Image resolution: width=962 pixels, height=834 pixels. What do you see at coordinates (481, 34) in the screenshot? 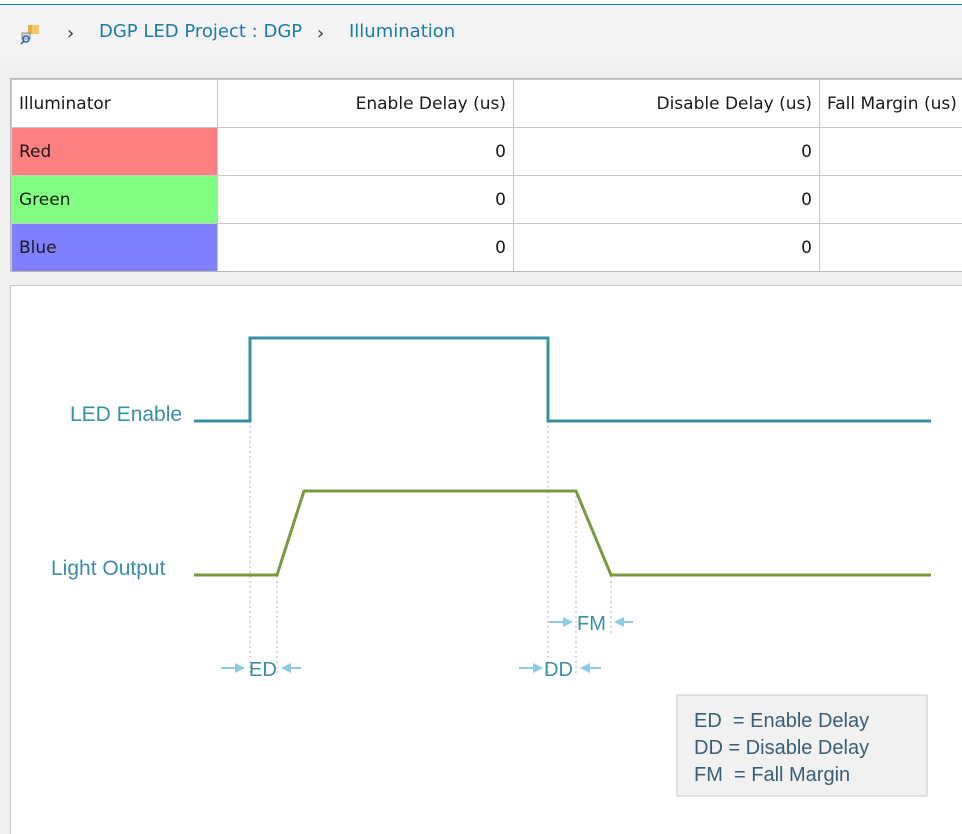
I see `breadcrumb: › DGP LED Project : DGP › Illumination` at bounding box center [481, 34].